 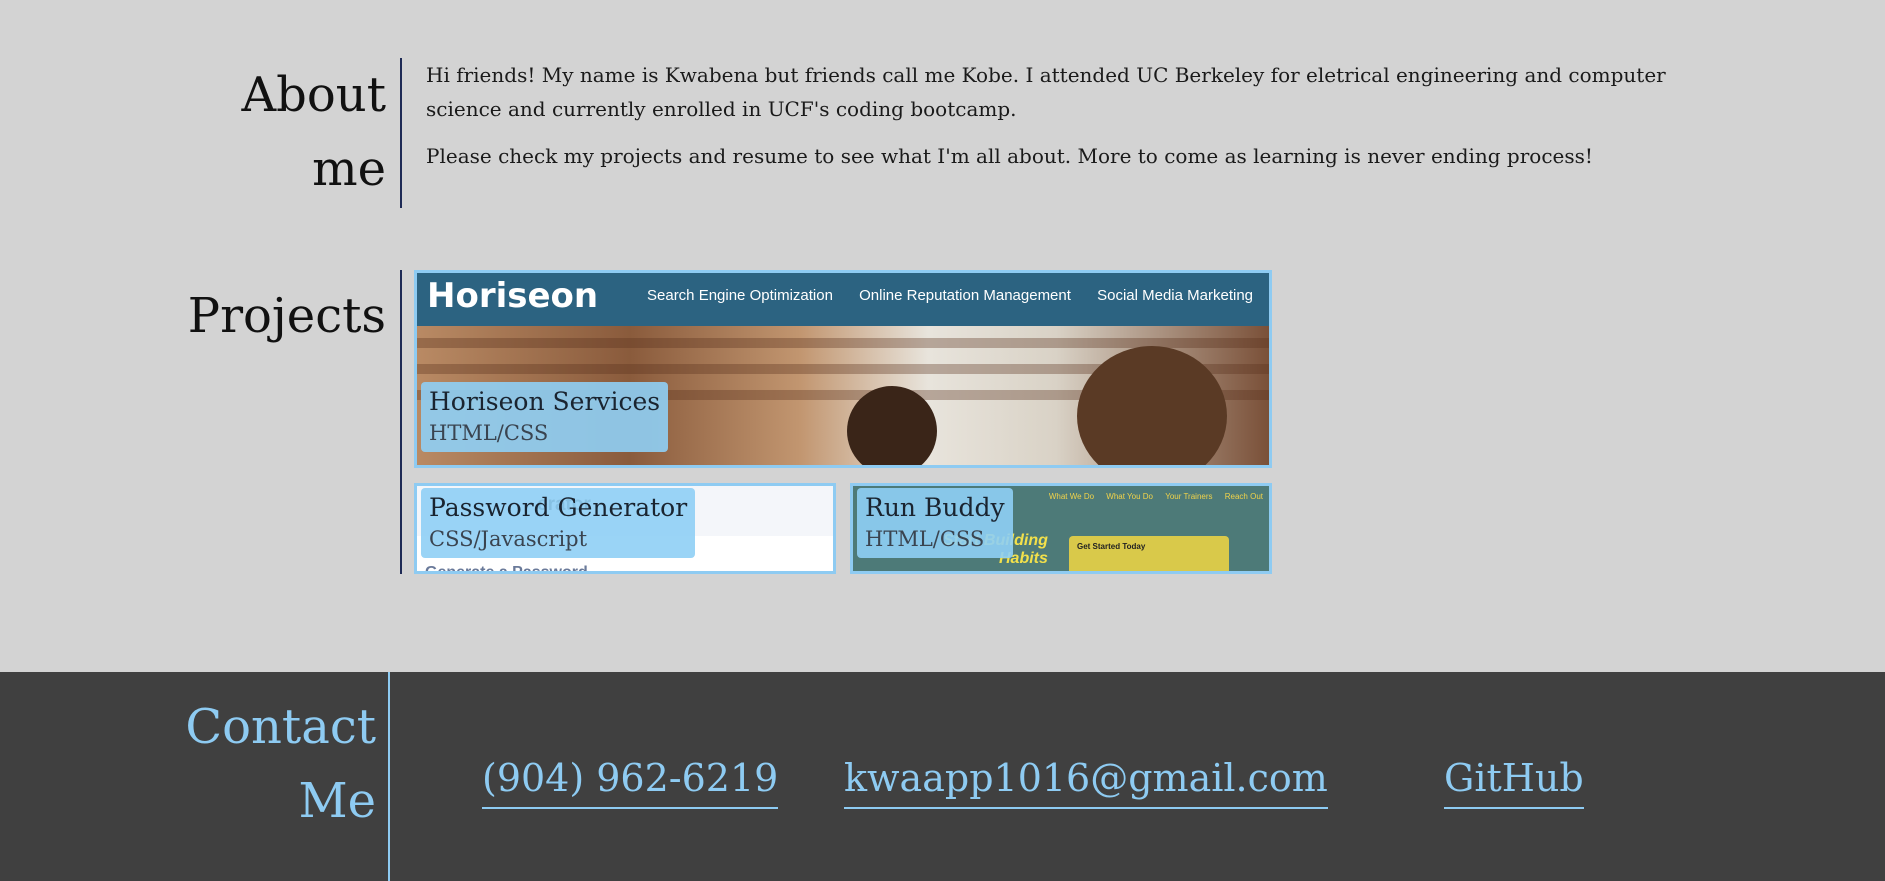 I want to click on password-preview-subtext: Generate a Password, so click(x=506, y=569).